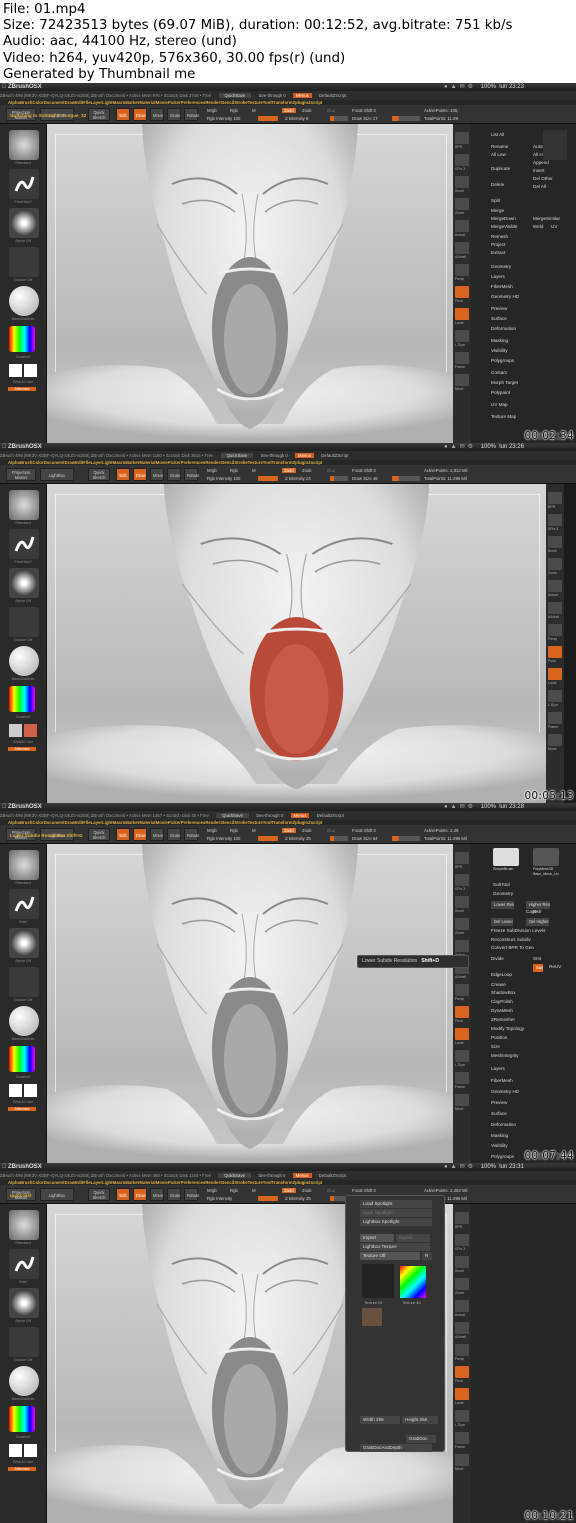  What do you see at coordinates (503, 905) in the screenshot?
I see `geometry-item: Lower Res` at bounding box center [503, 905].